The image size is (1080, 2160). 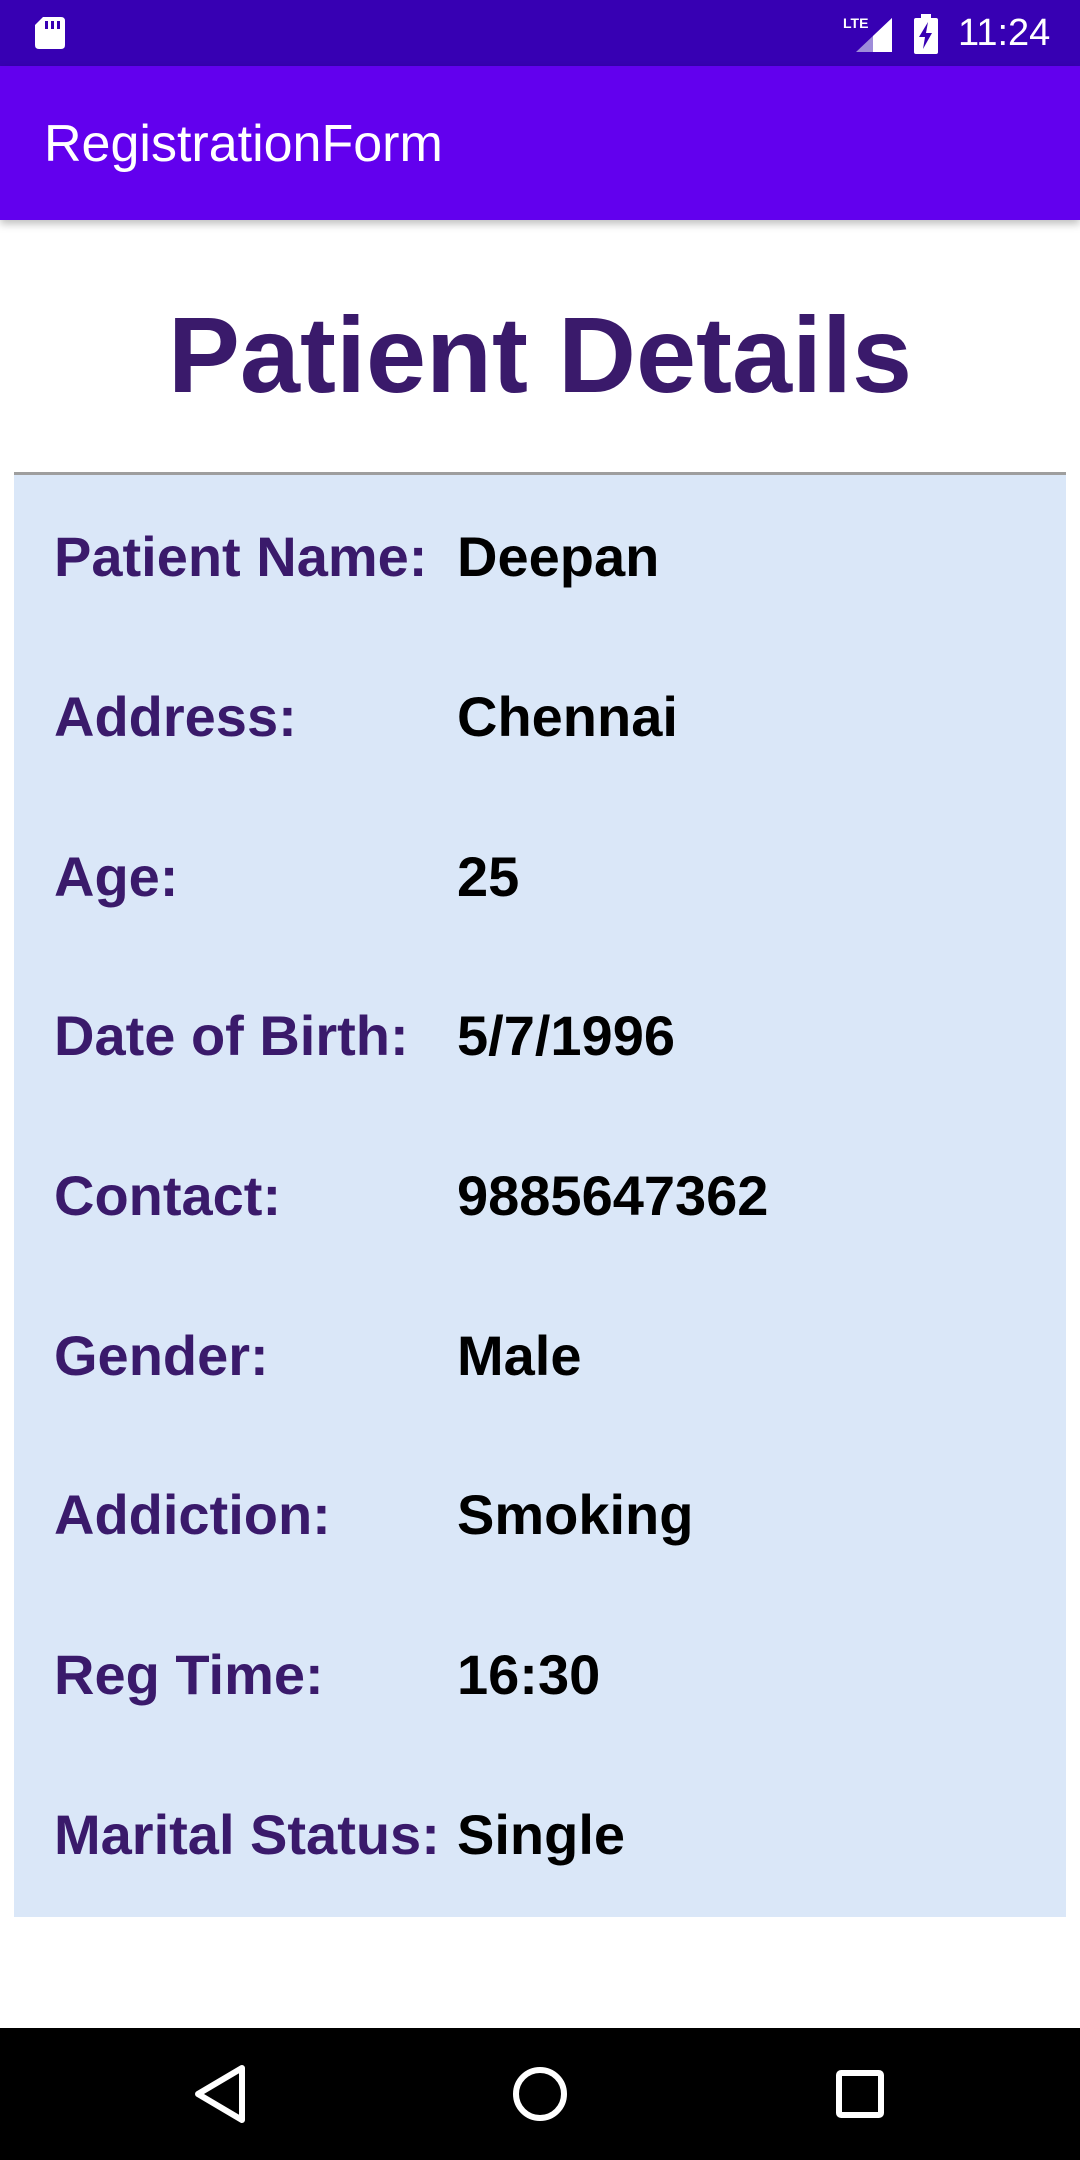 I want to click on navigation-bar, so click(x=540, y=2094).